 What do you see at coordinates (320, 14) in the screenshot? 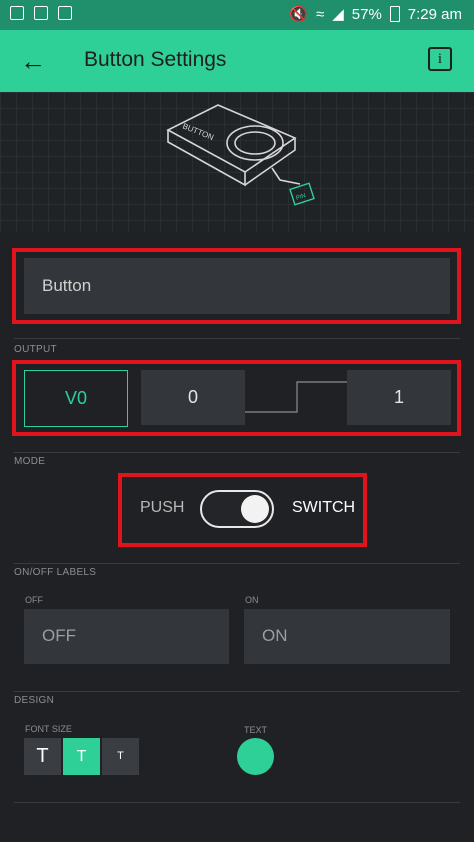
I see `wifi-icon: ≈` at bounding box center [320, 14].